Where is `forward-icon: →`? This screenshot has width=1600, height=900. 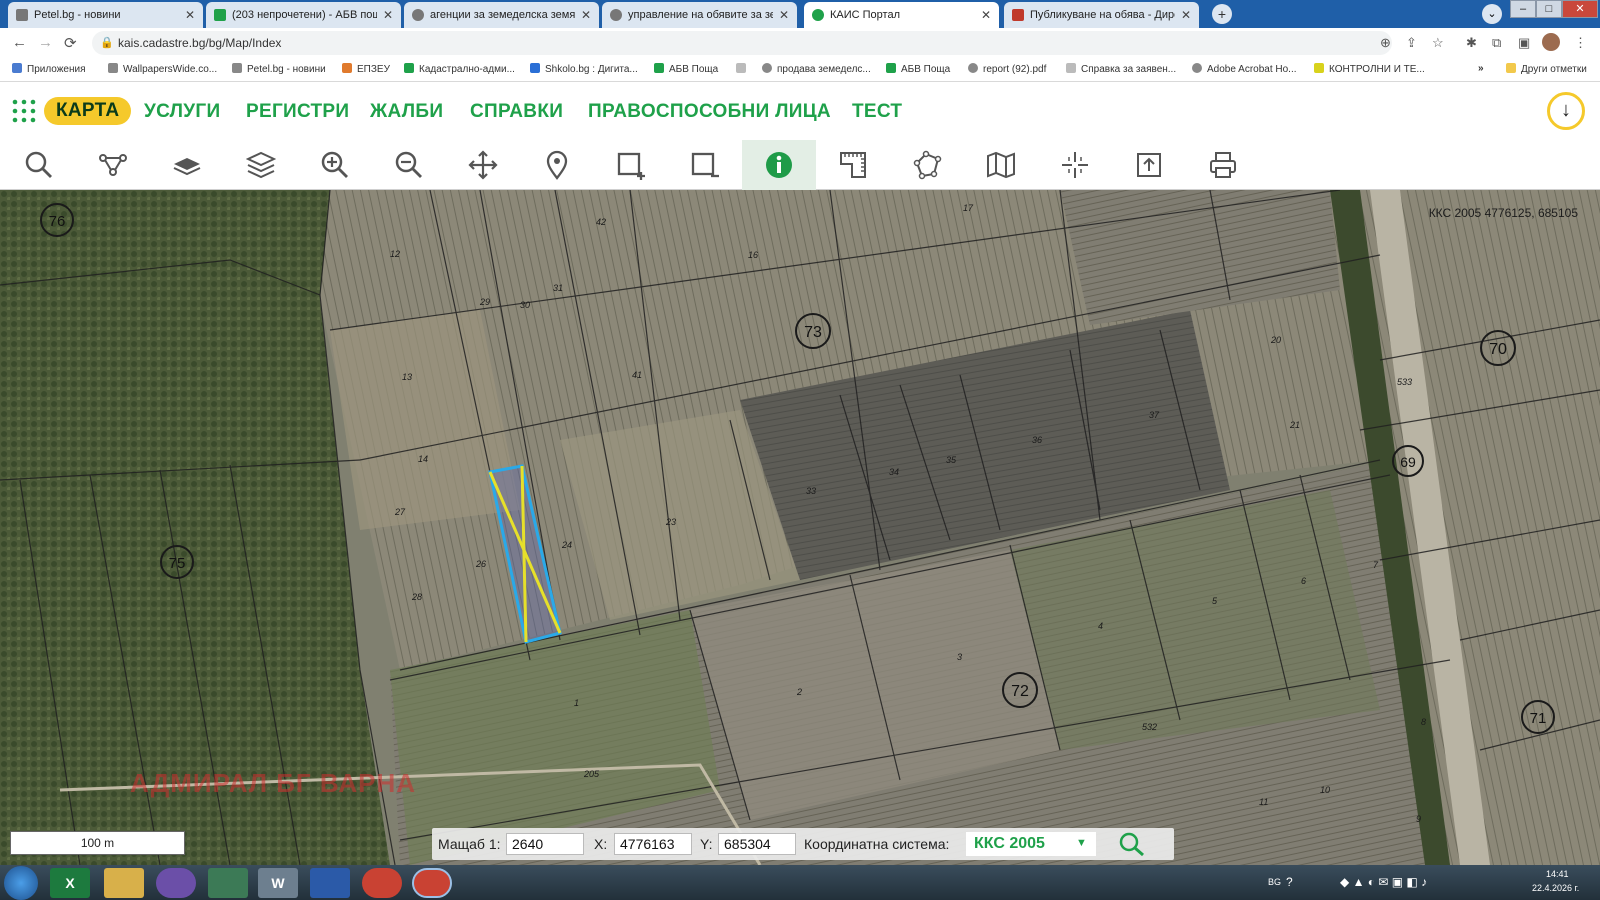 forward-icon: → is located at coordinates (45, 42).